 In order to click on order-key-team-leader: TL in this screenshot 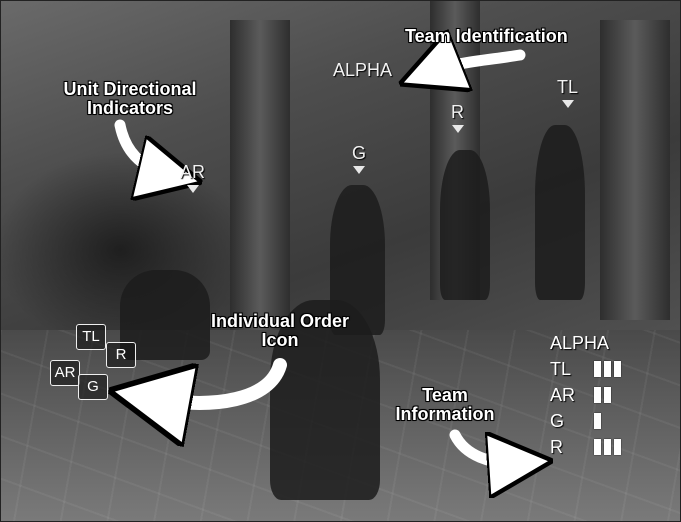, I will do `click(91, 337)`.